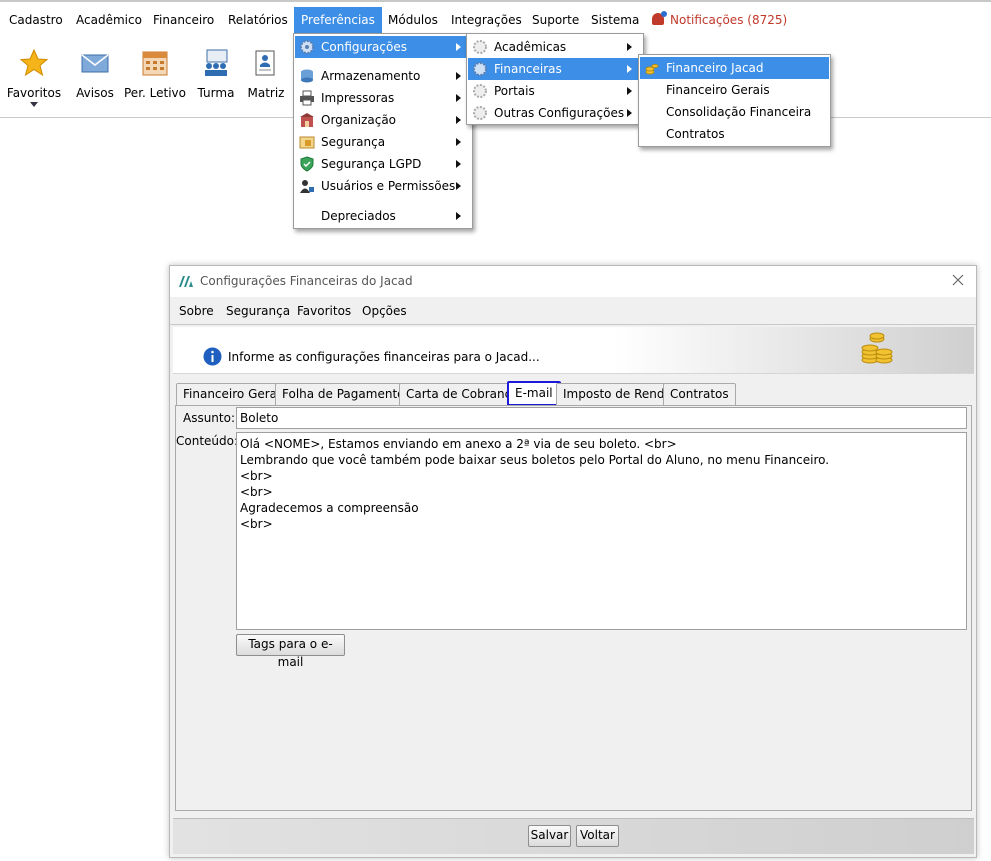 The height and width of the screenshot is (861, 991). Describe the element at coordinates (383, 186) in the screenshot. I see `menu-item-usuarios-permissoes: Usuários e Permissões` at that location.